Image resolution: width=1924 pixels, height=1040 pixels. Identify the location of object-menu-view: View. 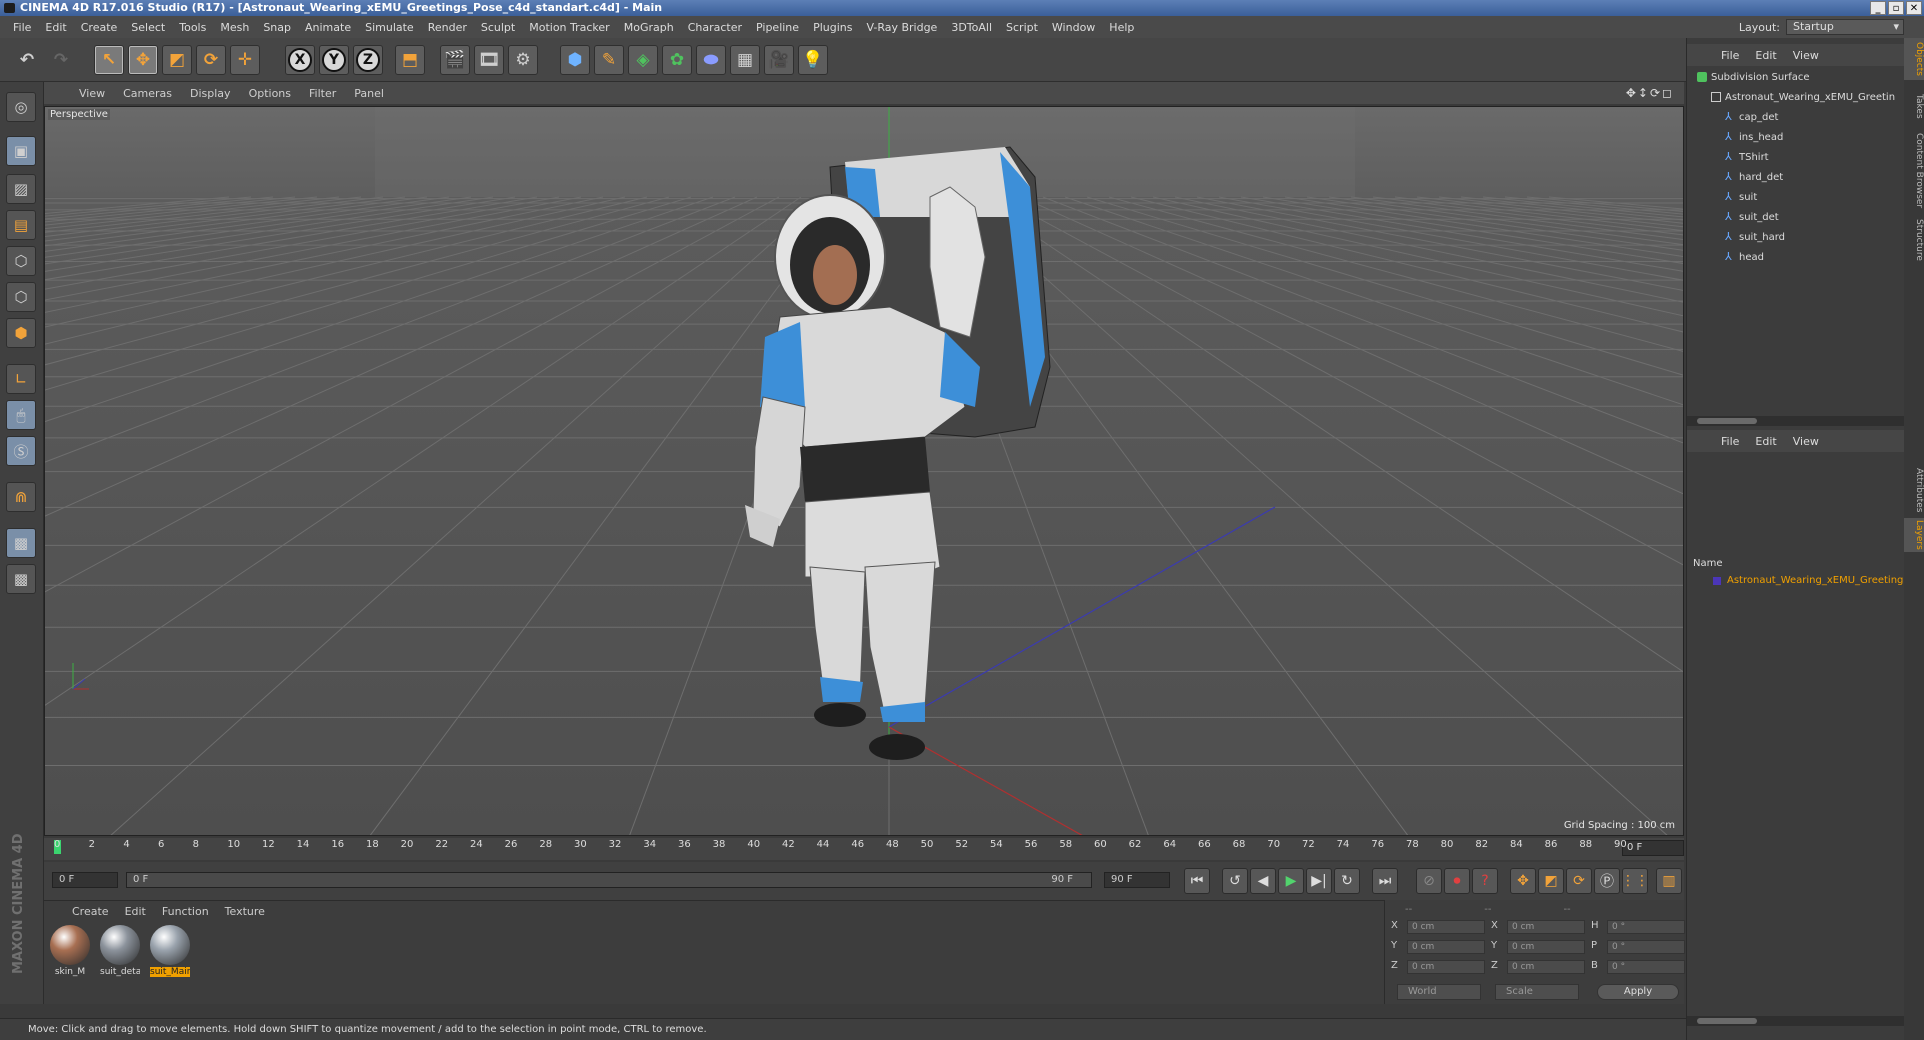
(1806, 55).